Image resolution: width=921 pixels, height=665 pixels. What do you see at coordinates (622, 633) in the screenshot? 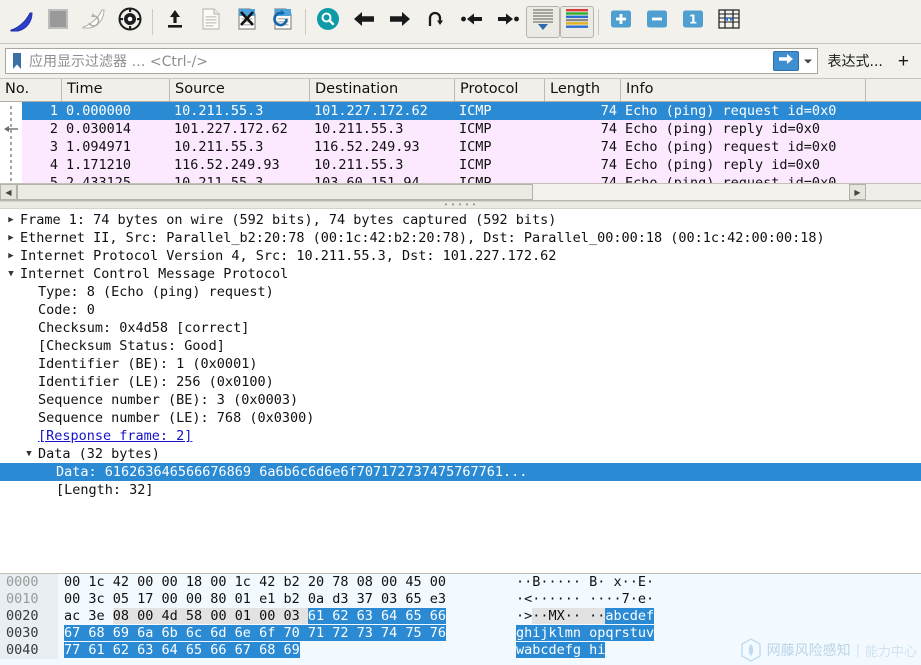
I see `hexdump-ascii-group: opqrstuv` at bounding box center [622, 633].